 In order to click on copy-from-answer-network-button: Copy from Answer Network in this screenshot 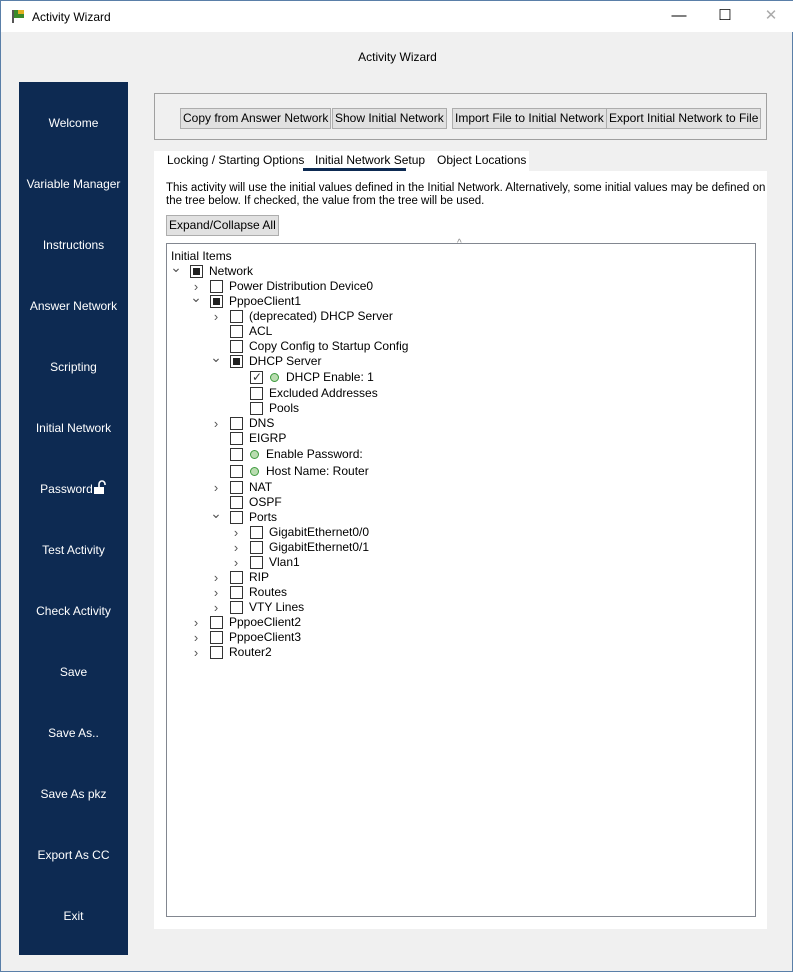, I will do `click(256, 118)`.